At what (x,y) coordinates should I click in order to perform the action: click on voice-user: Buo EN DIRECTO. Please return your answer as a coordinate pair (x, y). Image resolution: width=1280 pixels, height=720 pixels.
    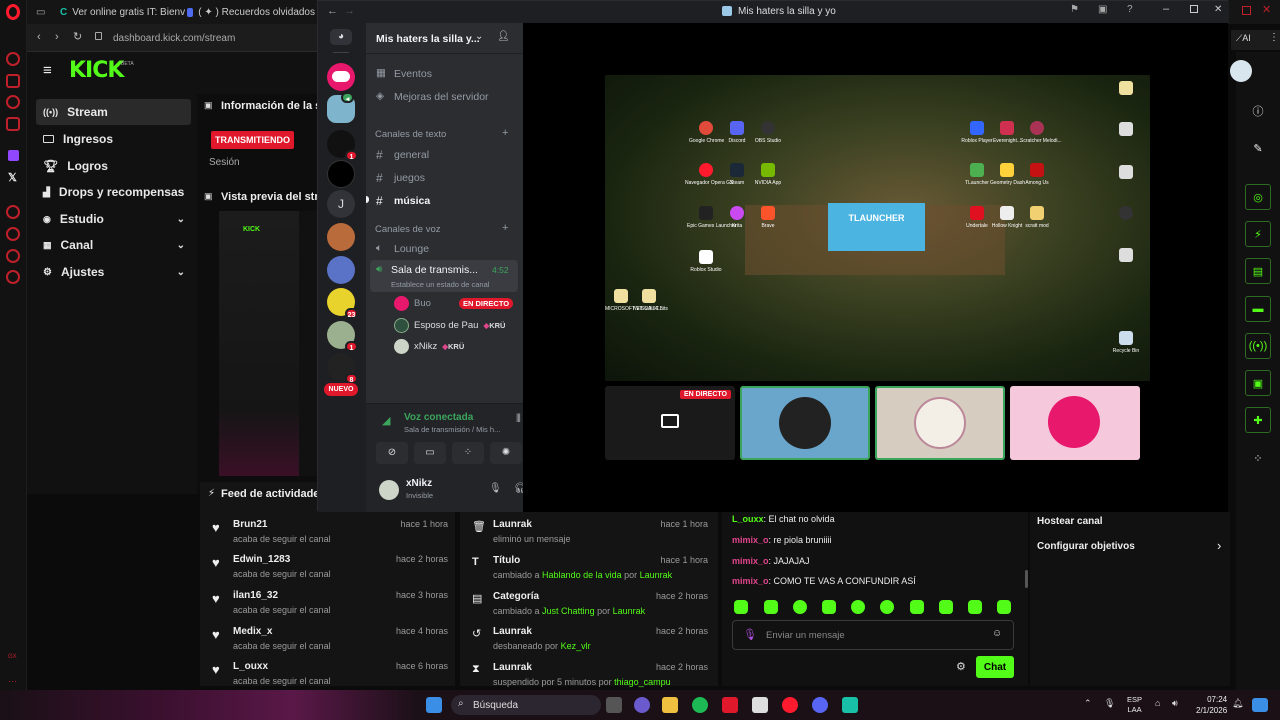
    Looking at the image, I should click on (454, 303).